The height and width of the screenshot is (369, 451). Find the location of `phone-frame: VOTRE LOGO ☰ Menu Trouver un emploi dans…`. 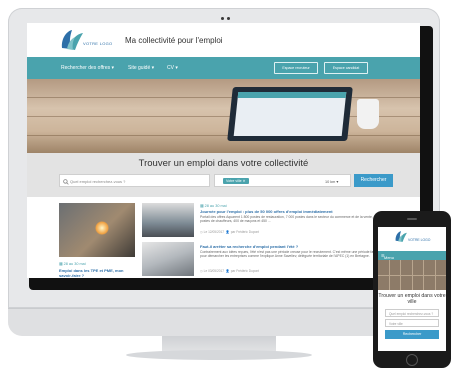

phone-frame: VOTRE LOGO ☰ Menu Trouver un emploi dans… is located at coordinates (412, 289).